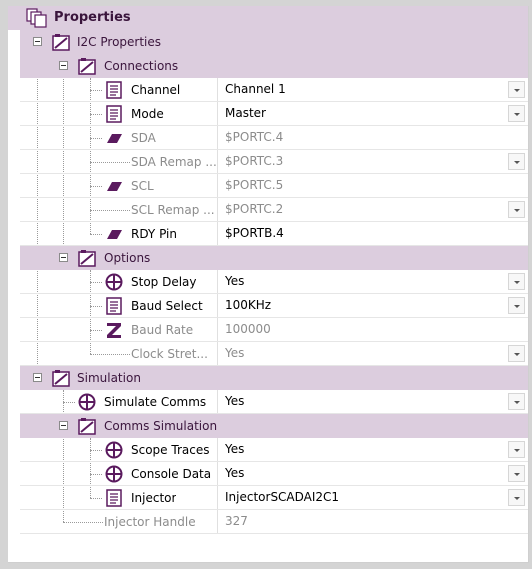 The height and width of the screenshot is (569, 532). Describe the element at coordinates (254, 209) in the screenshot. I see `property-value: $PORTC.2` at that location.